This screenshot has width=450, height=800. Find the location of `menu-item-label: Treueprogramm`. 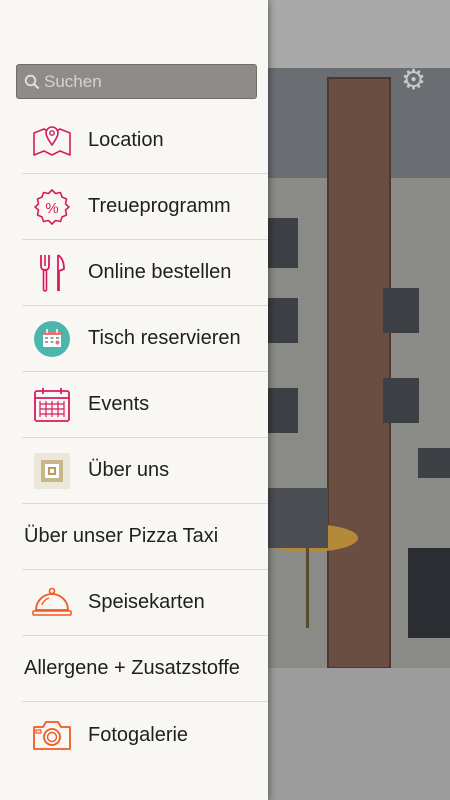

menu-item-label: Treueprogramm is located at coordinates (159, 206).